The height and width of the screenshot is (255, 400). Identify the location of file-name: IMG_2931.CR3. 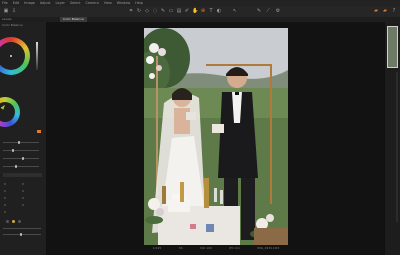
(268, 248).